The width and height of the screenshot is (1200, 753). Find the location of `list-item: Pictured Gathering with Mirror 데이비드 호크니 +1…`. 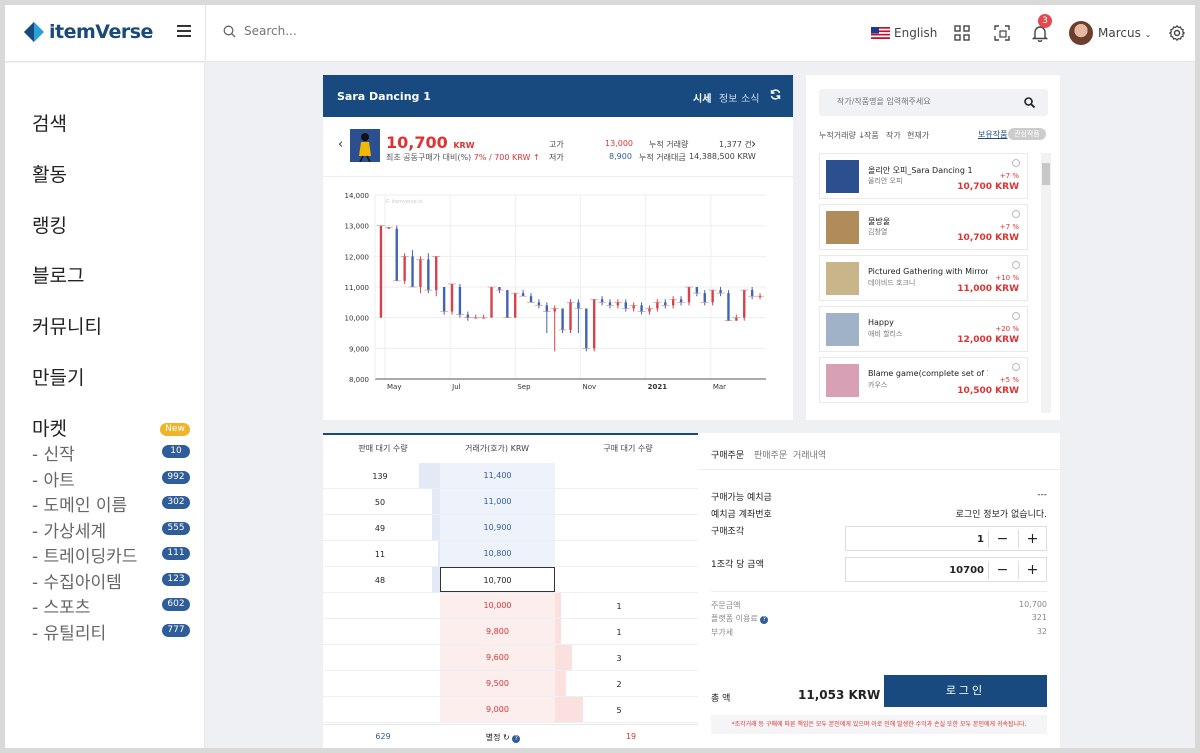

list-item: Pictured Gathering with Mirror 데이비드 호크니 +1… is located at coordinates (923, 278).